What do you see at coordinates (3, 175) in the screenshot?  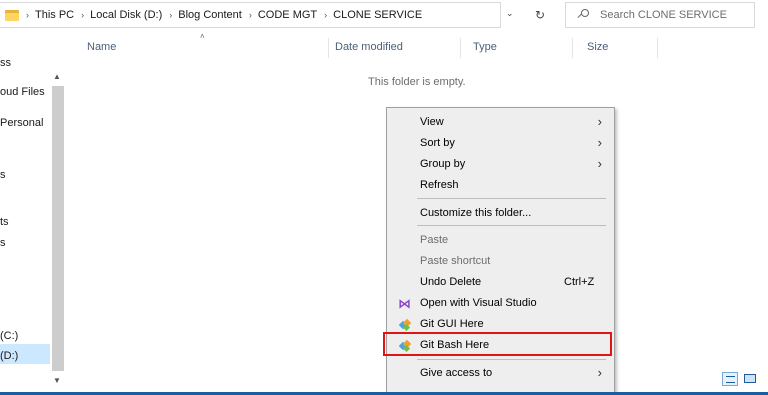 I see `nav-item-3: s` at bounding box center [3, 175].